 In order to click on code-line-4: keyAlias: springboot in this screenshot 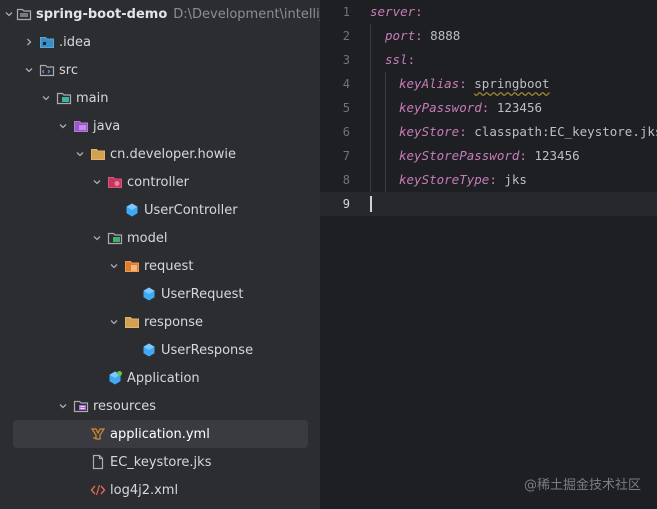, I will do `click(474, 84)`.